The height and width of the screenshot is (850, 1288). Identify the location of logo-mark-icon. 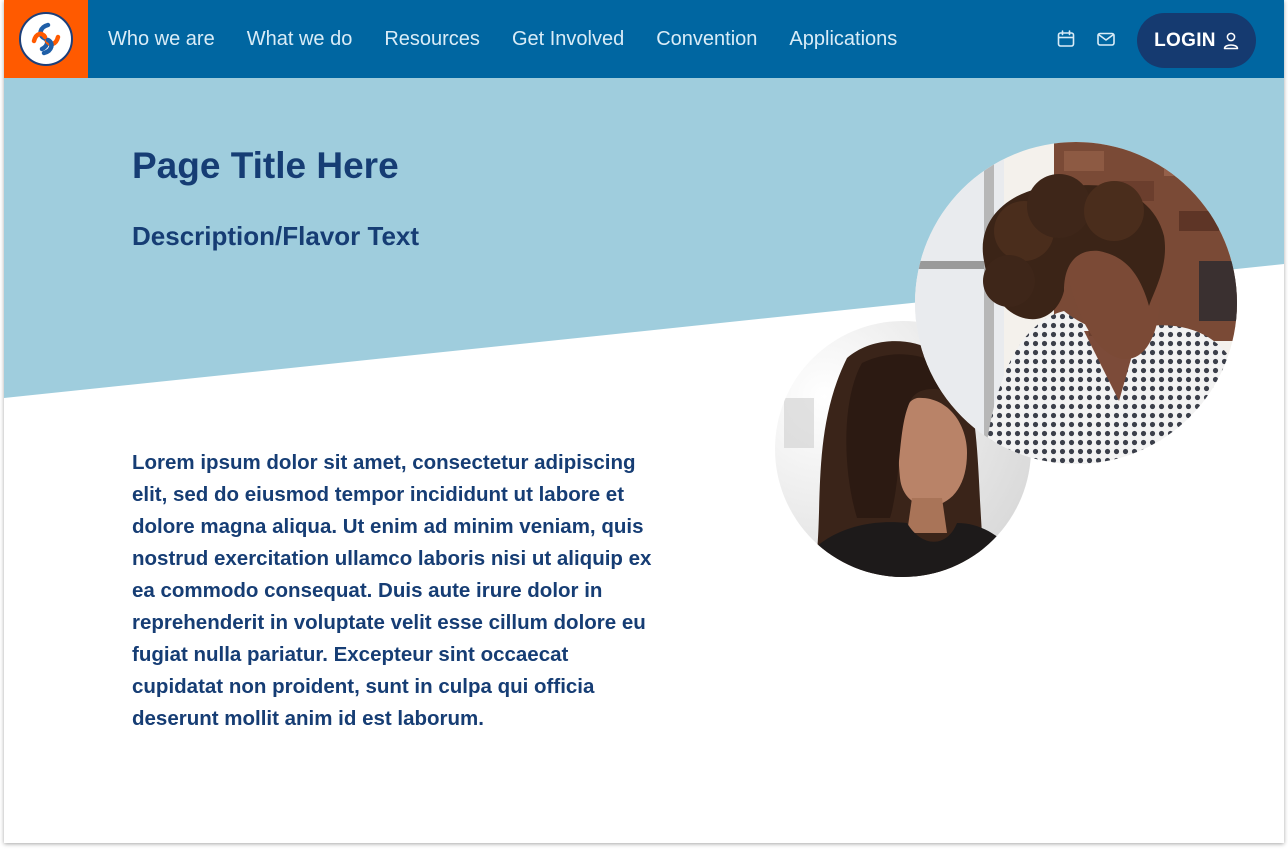
(46, 39).